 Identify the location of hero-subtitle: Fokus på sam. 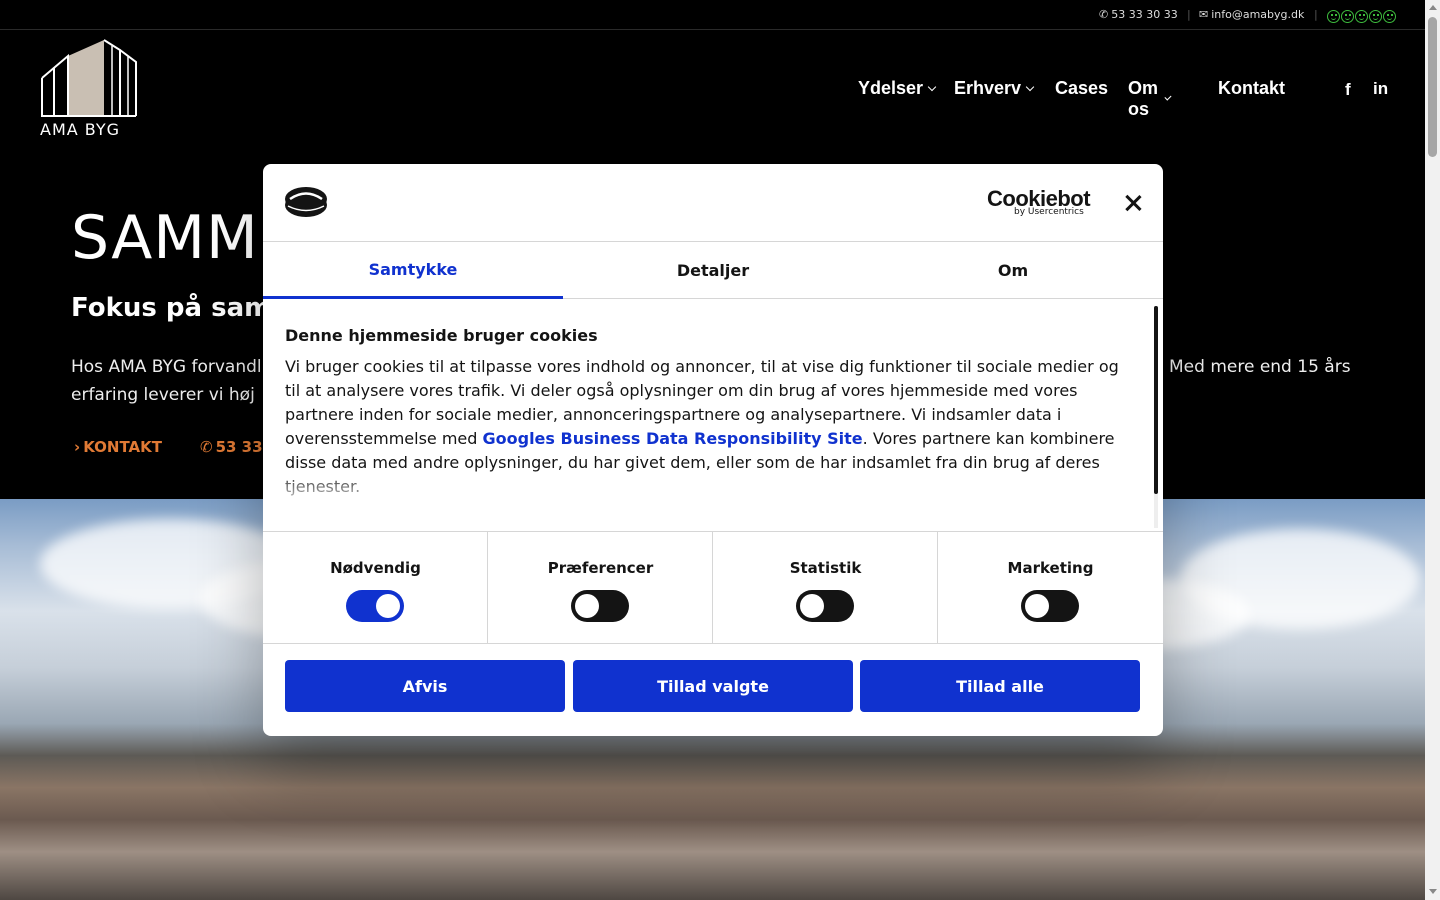
(171, 308).